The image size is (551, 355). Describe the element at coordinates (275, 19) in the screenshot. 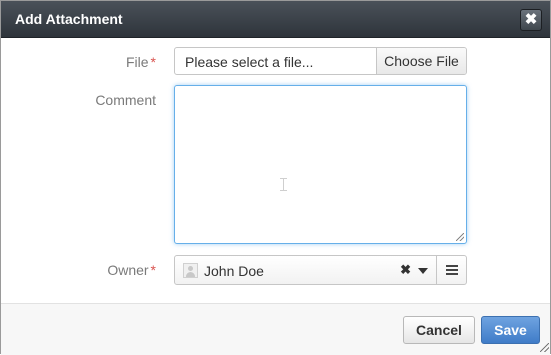

I see `dialog-titlebar: Add Attachment ✖` at that location.